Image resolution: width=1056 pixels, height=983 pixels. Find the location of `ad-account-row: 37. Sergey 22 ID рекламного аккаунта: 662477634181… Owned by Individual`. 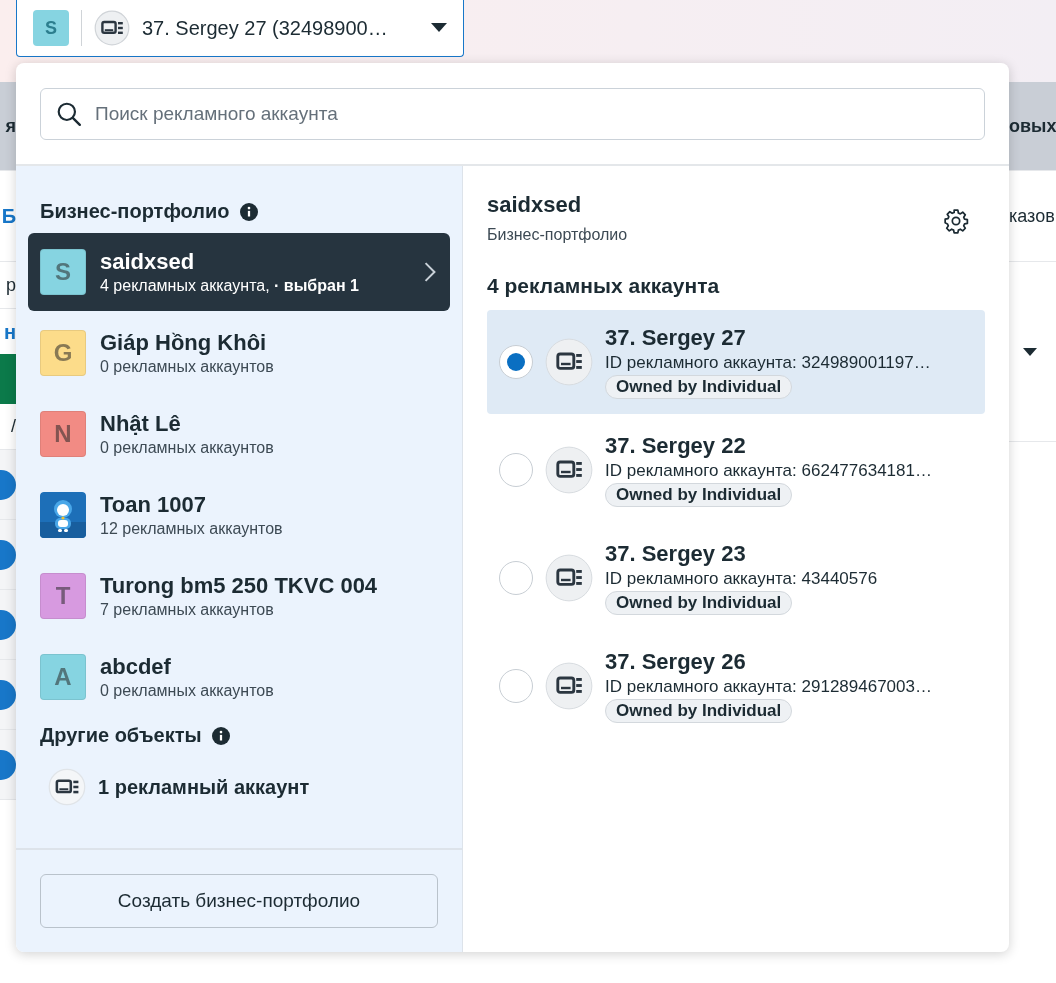

ad-account-row: 37. Sergey 22 ID рекламного аккаунта: 662477634181… Owned by Individual is located at coordinates (736, 470).